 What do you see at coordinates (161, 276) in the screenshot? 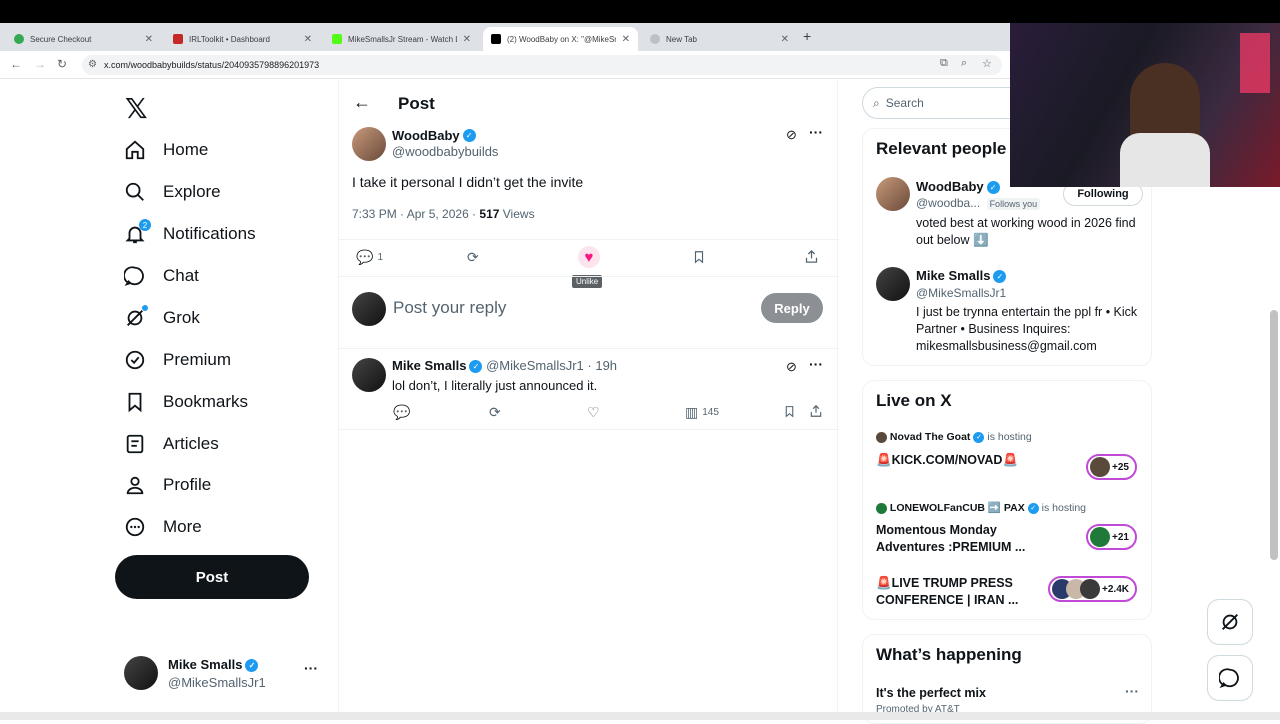
I see `nav-chat: Chat` at bounding box center [161, 276].